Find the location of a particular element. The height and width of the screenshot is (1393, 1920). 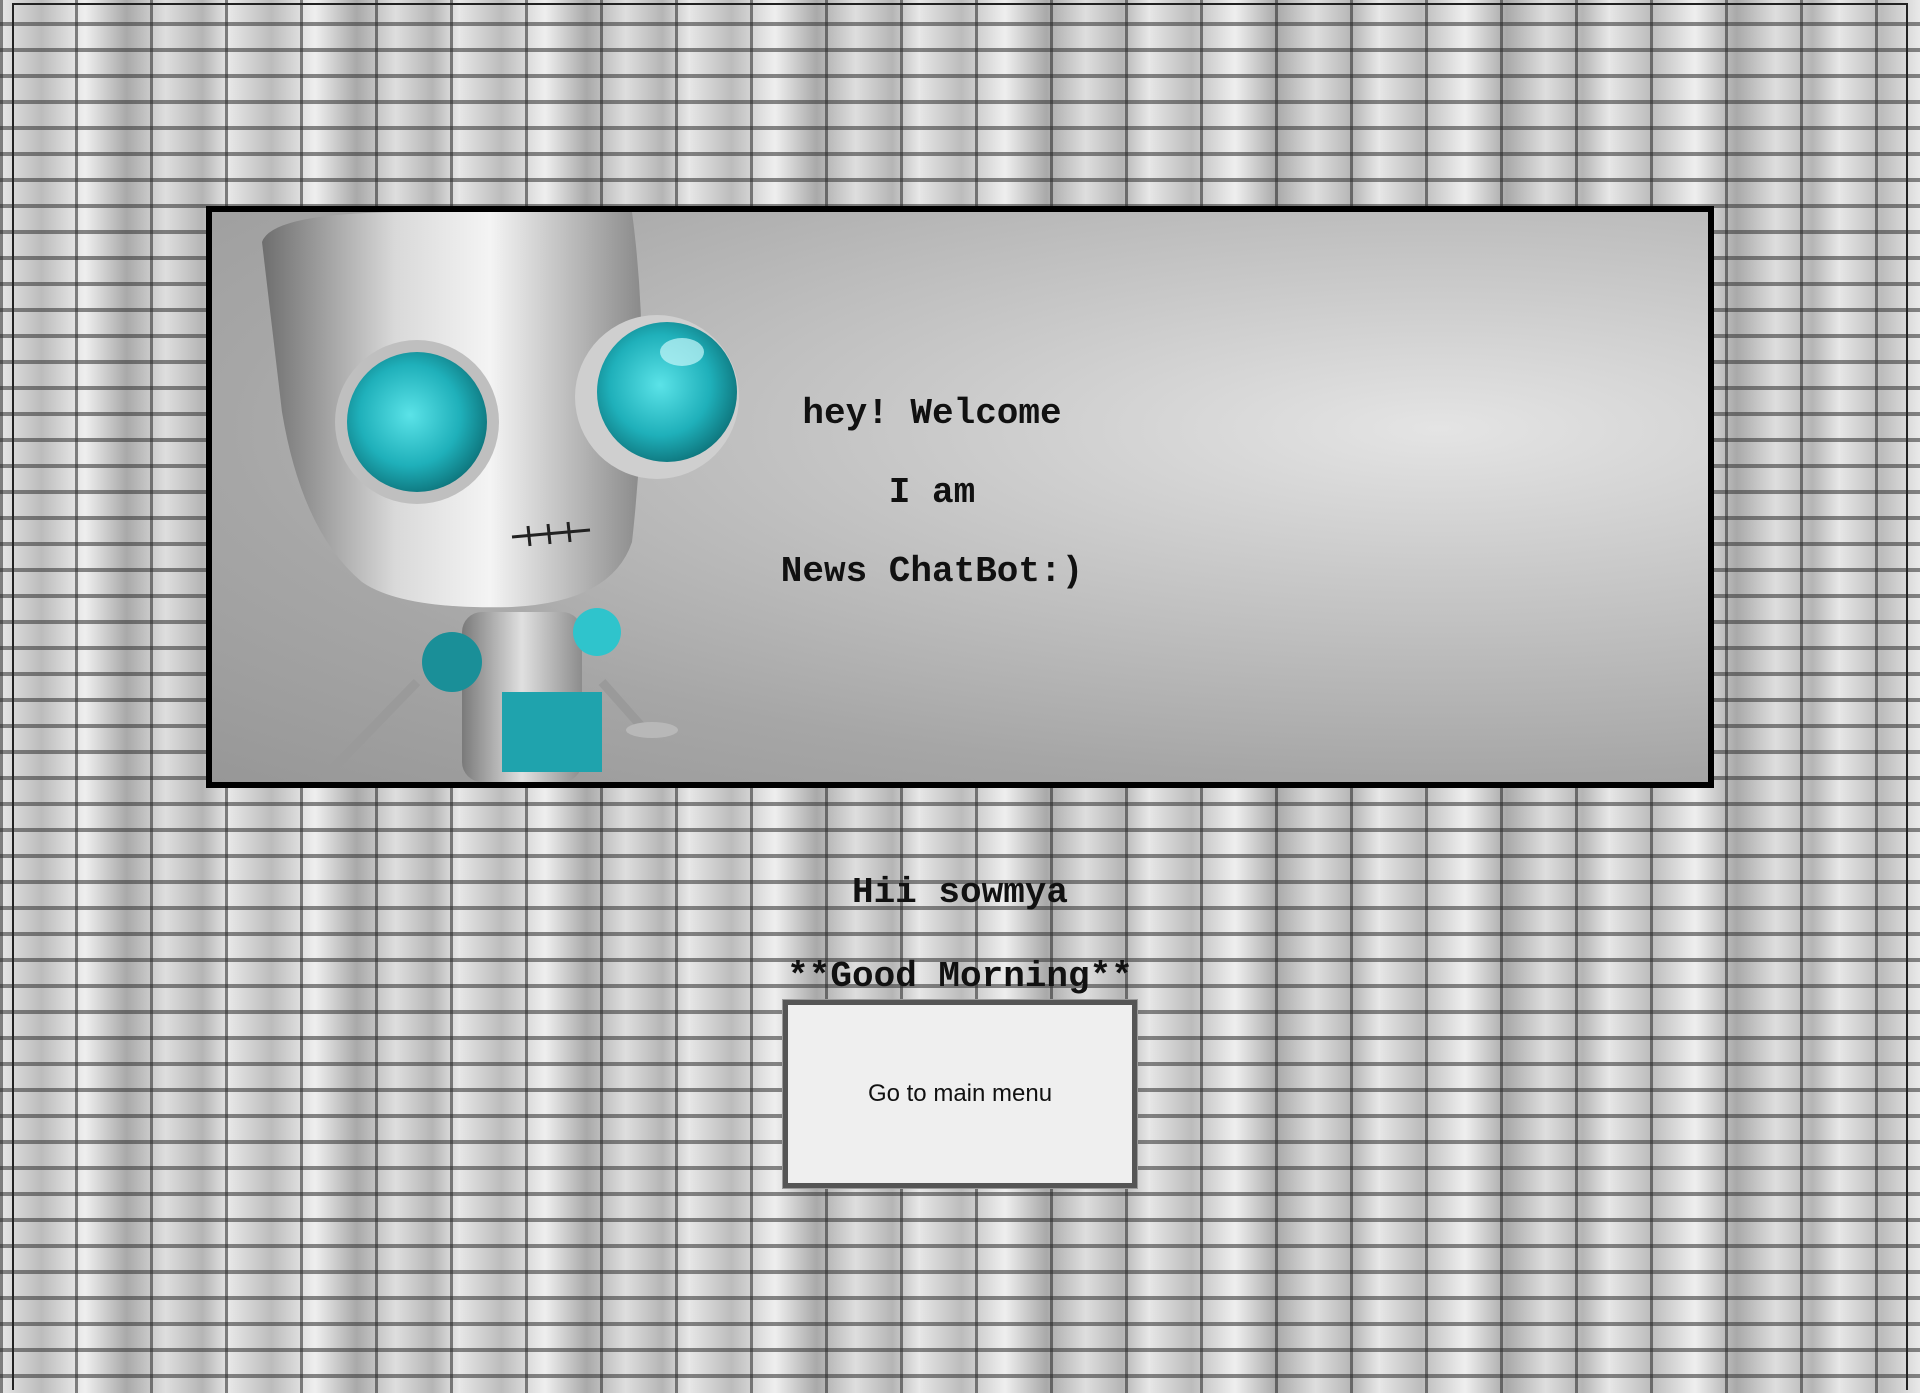

time-greeting: **Good Morning** is located at coordinates (960, 976).